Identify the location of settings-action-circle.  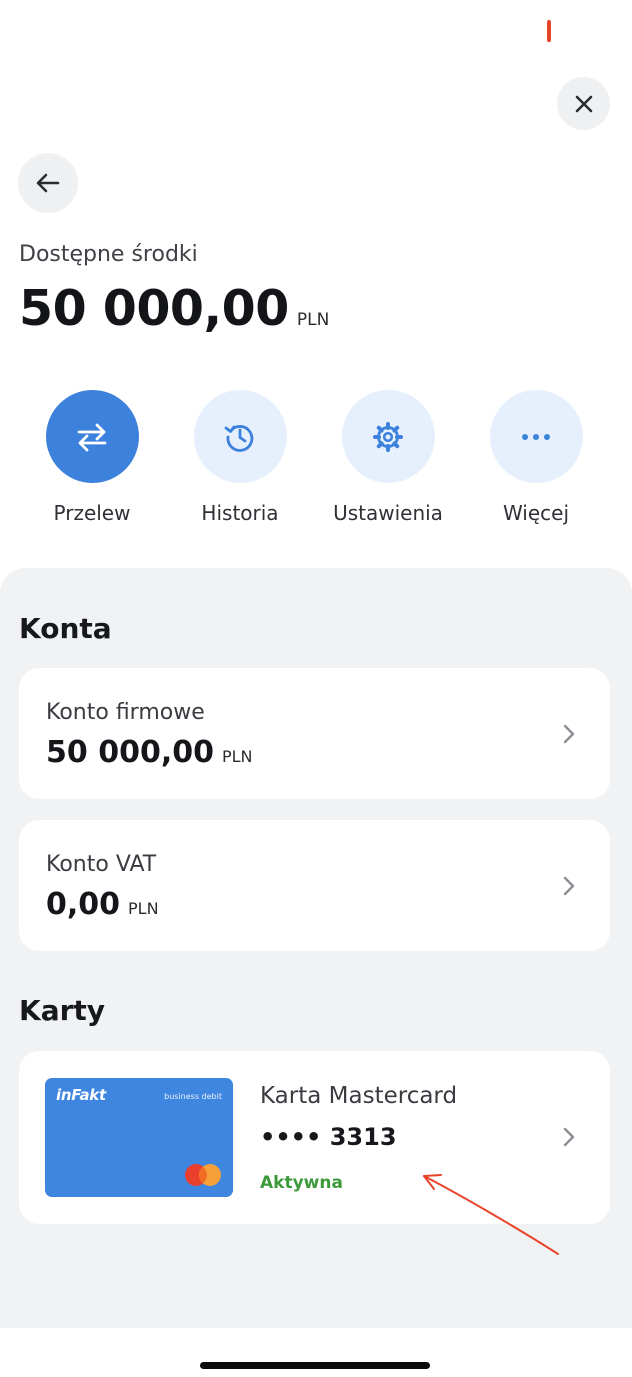
(388, 436).